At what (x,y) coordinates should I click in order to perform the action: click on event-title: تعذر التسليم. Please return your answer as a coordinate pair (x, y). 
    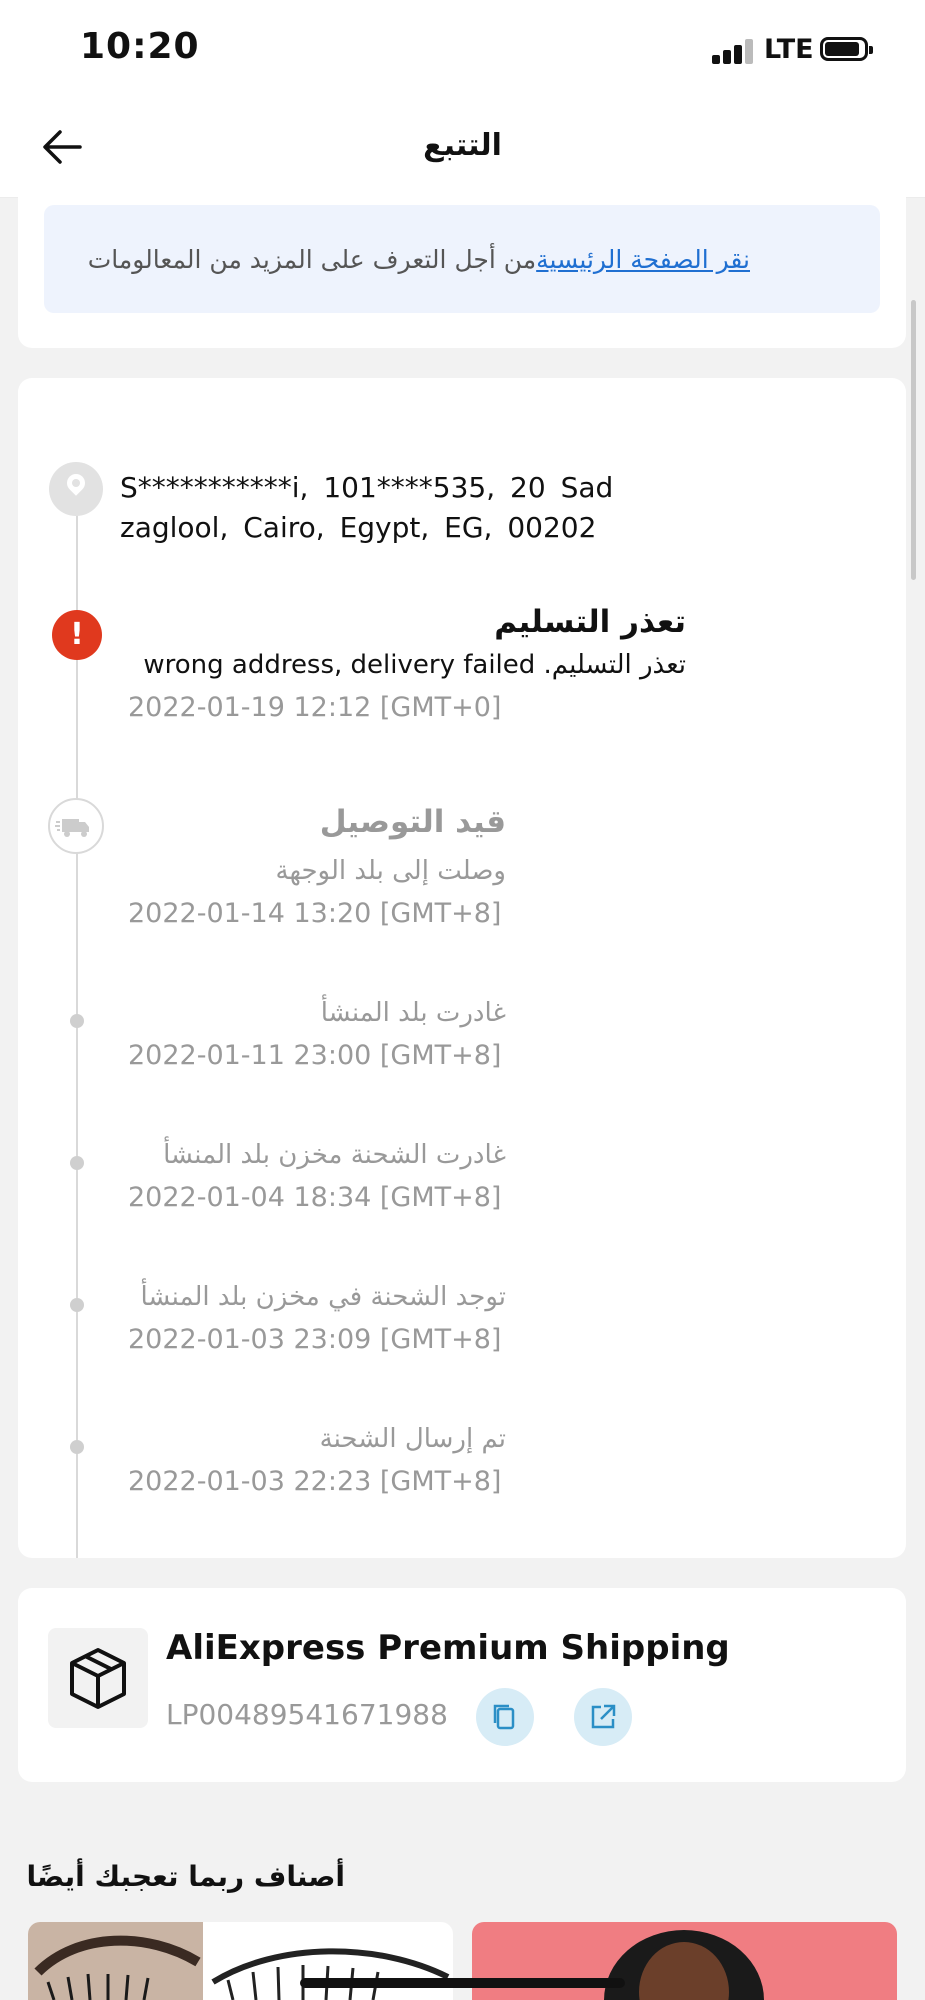
    Looking at the image, I should click on (590, 622).